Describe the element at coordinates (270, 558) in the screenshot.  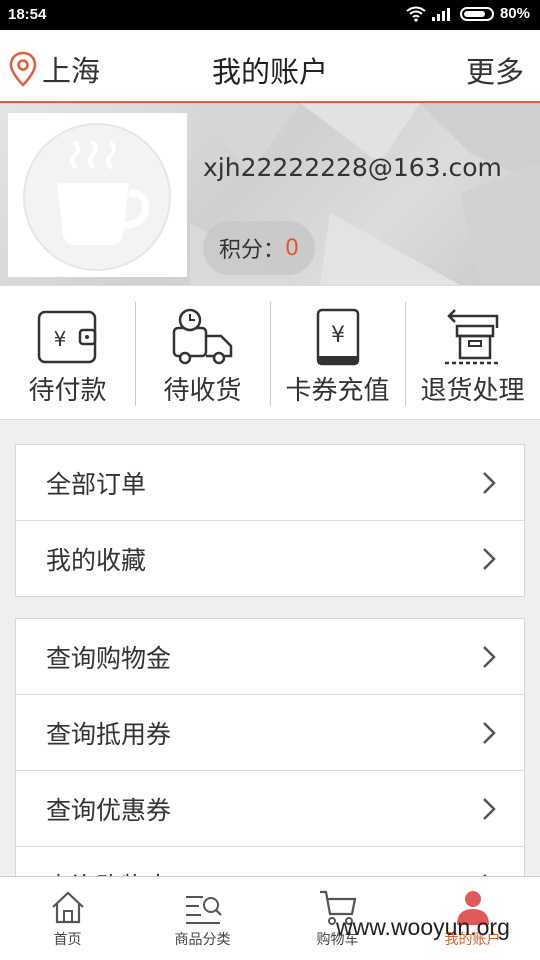
I see `favorites-row: 我的收藏` at that location.